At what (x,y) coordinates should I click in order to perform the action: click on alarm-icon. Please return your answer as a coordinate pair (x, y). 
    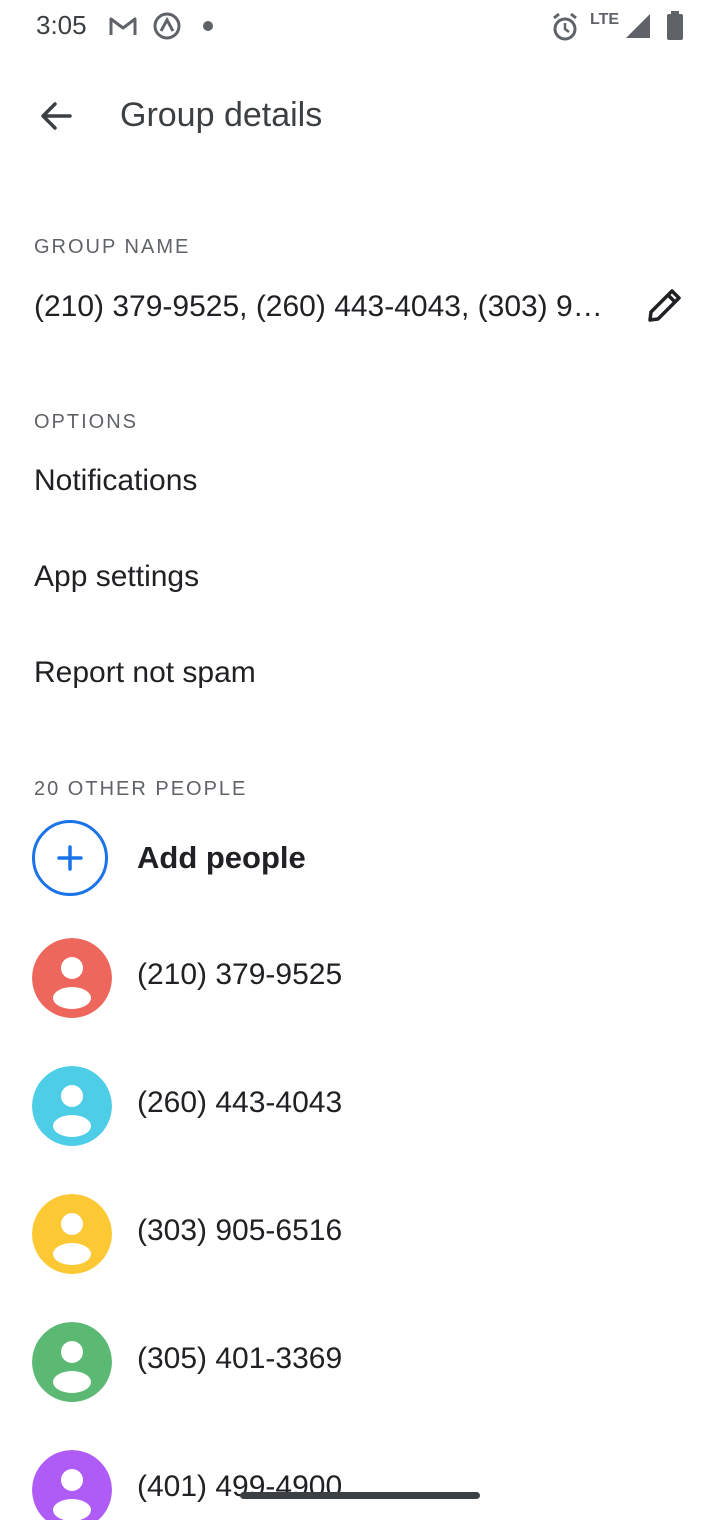
    Looking at the image, I should click on (565, 29).